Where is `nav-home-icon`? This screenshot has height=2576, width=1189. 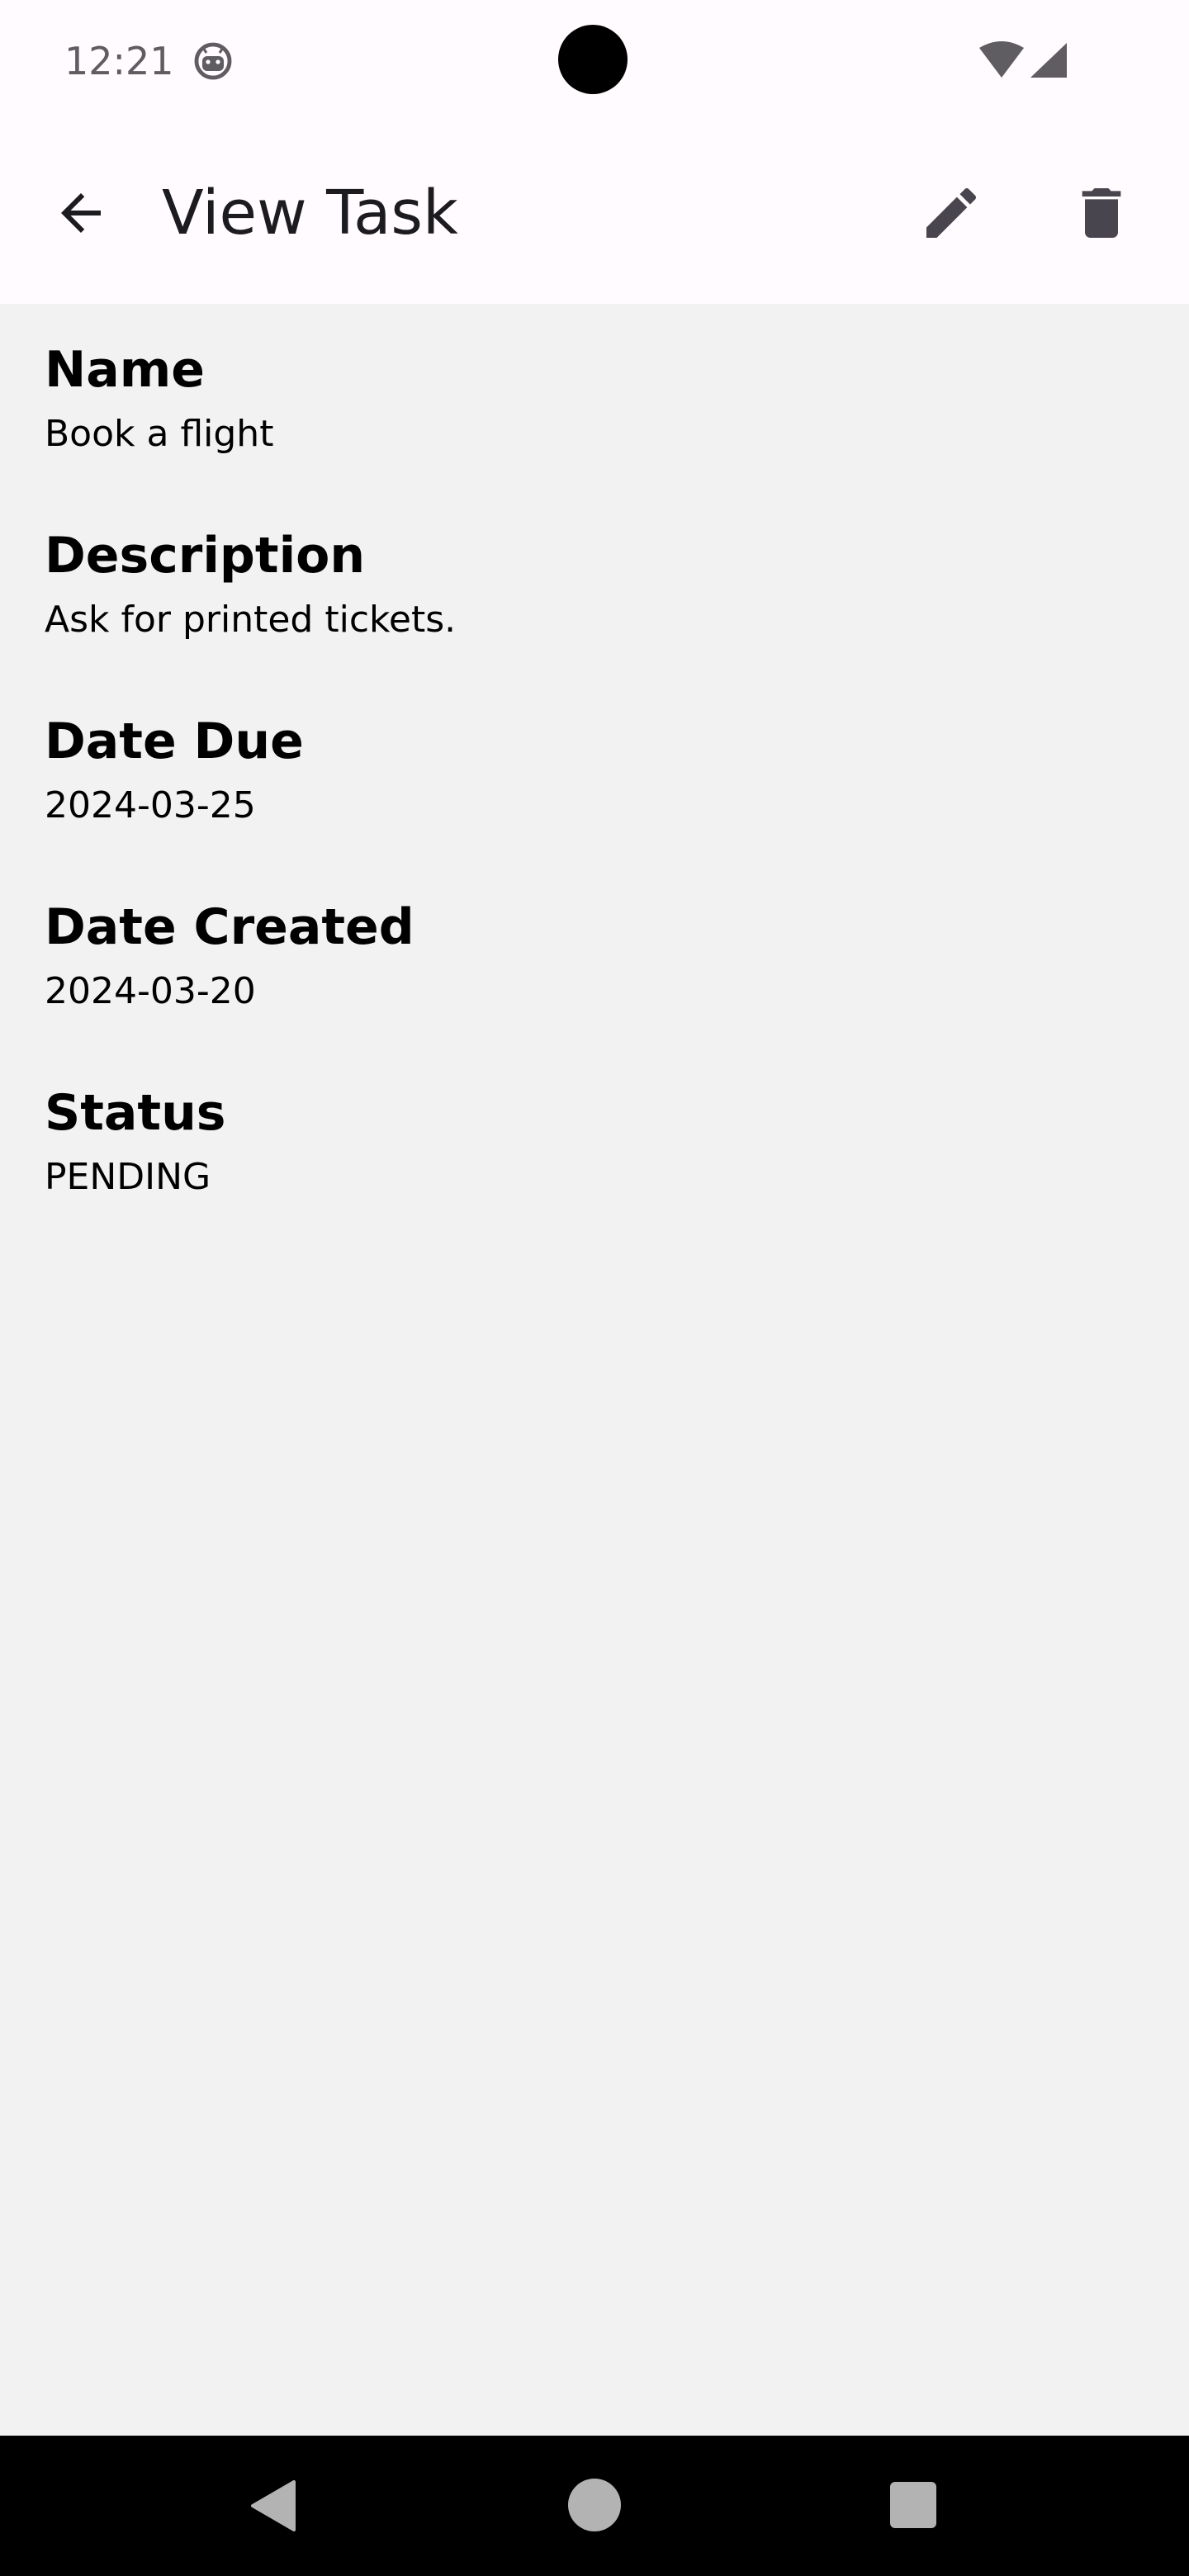
nav-home-icon is located at coordinates (594, 2505).